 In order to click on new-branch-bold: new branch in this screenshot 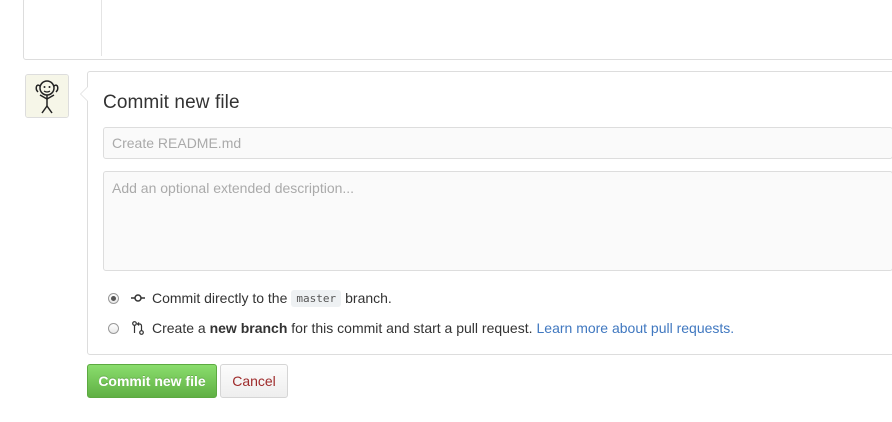, I will do `click(248, 328)`.